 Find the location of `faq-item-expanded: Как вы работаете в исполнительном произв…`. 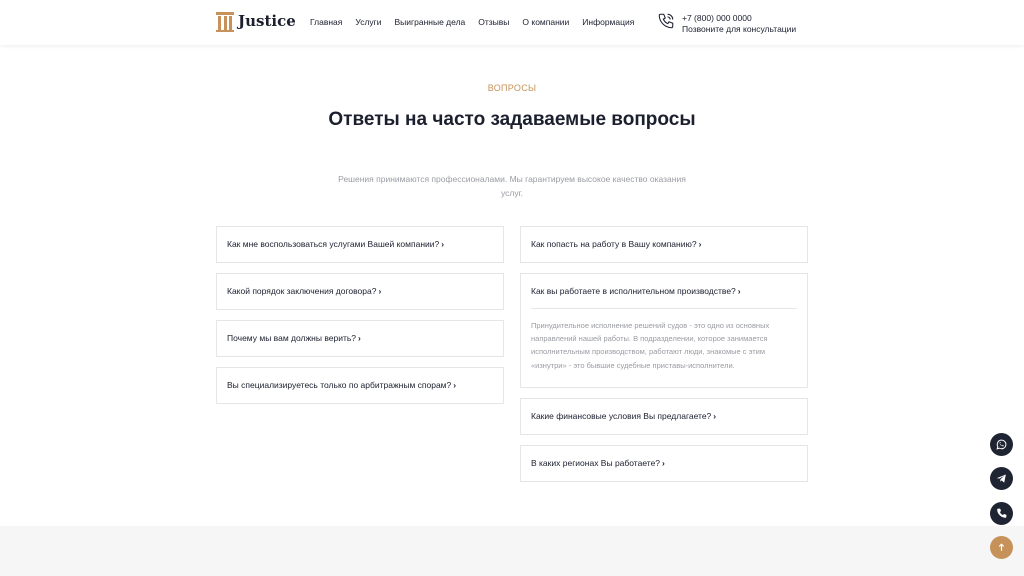

faq-item-expanded: Как вы работаете в исполнительном произв… is located at coordinates (664, 330).